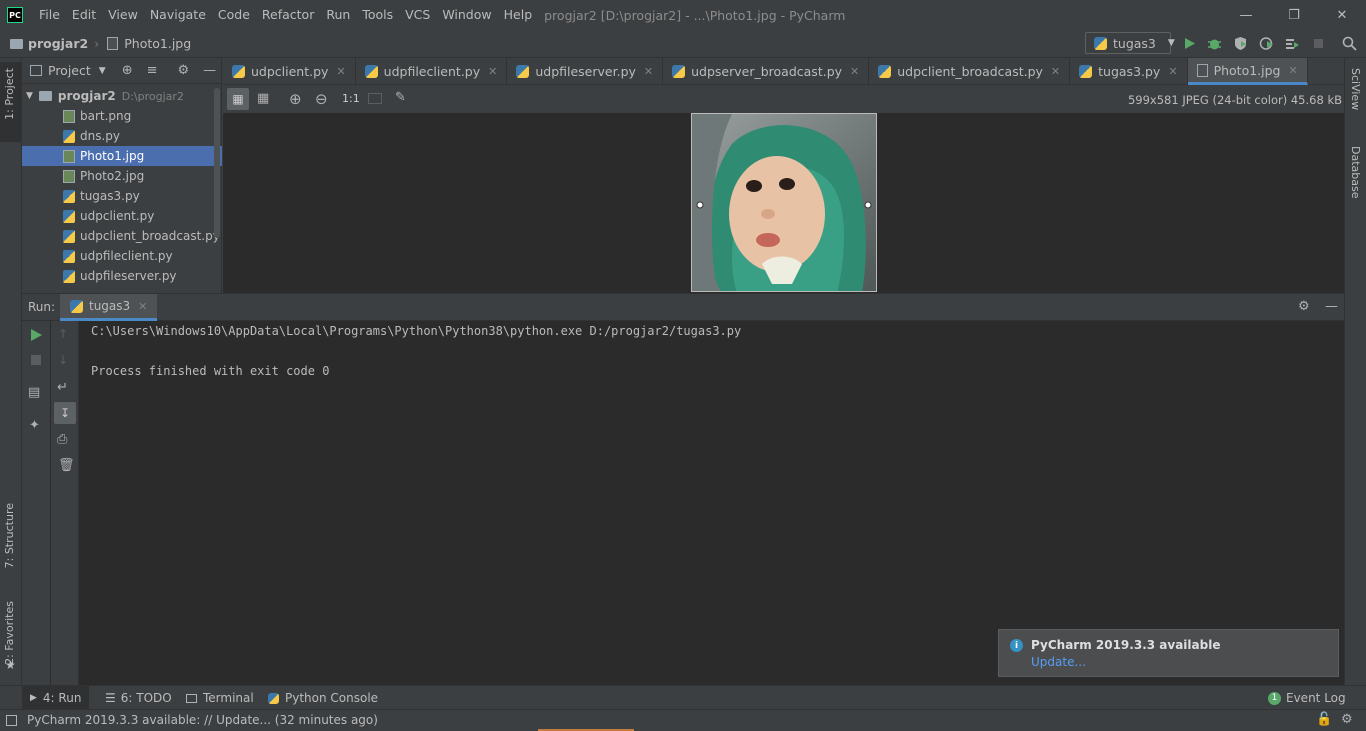 The width and height of the screenshot is (1366, 731). What do you see at coordinates (289, 71) in the screenshot?
I see `editor-tab: udpclient.py ✕` at bounding box center [289, 71].